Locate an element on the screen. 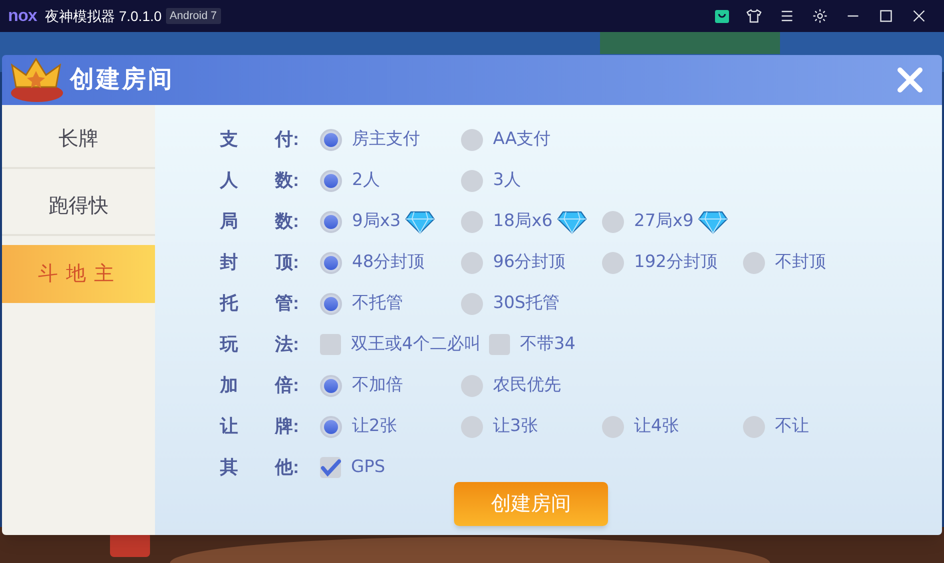 This screenshot has width=944, height=563. option-label: 27局x9 is located at coordinates (664, 221).